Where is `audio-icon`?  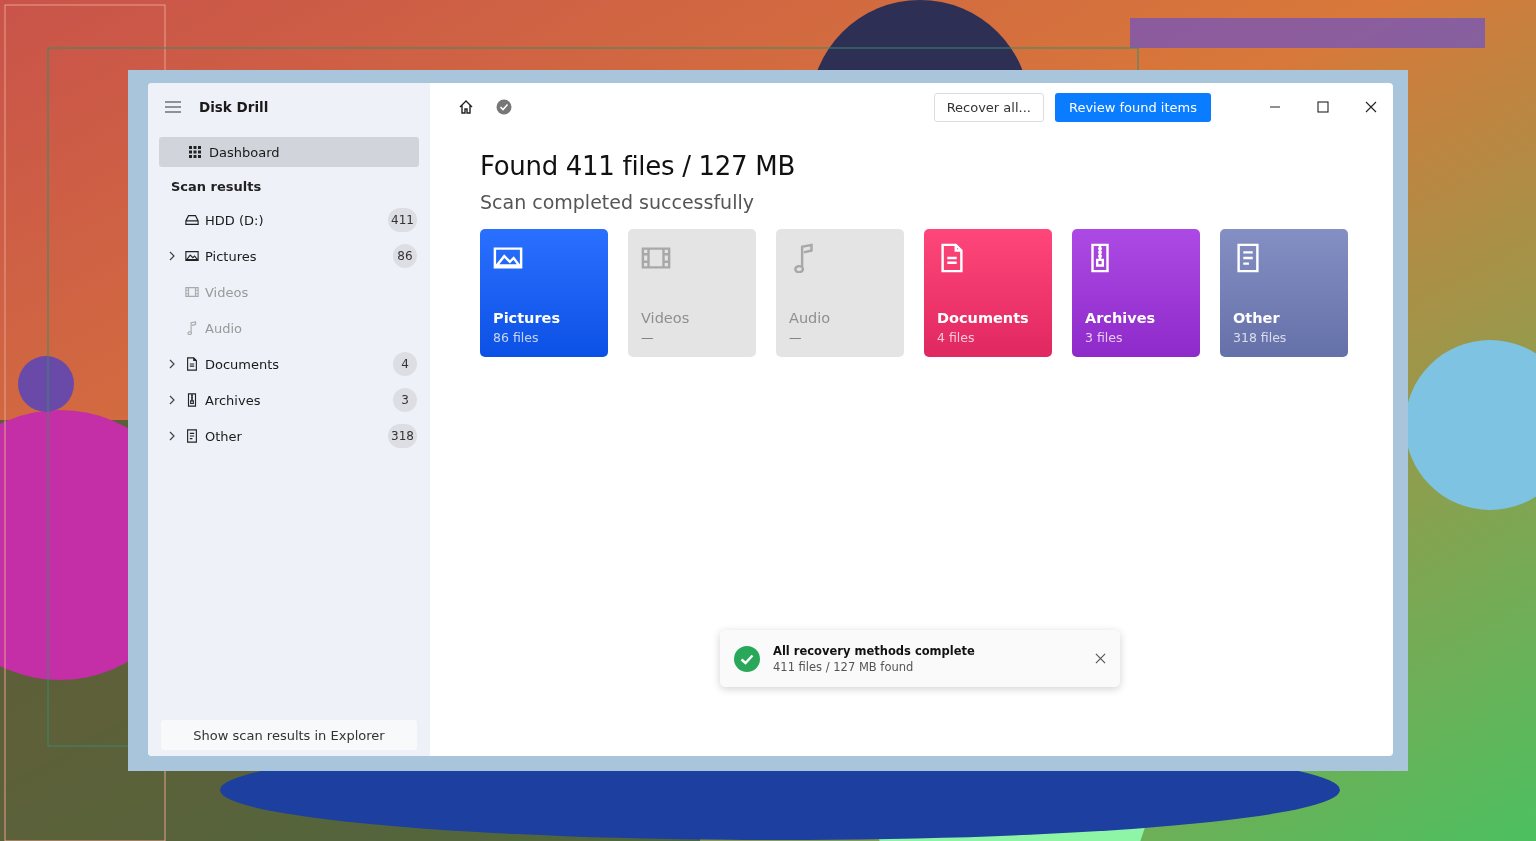 audio-icon is located at coordinates (192, 328).